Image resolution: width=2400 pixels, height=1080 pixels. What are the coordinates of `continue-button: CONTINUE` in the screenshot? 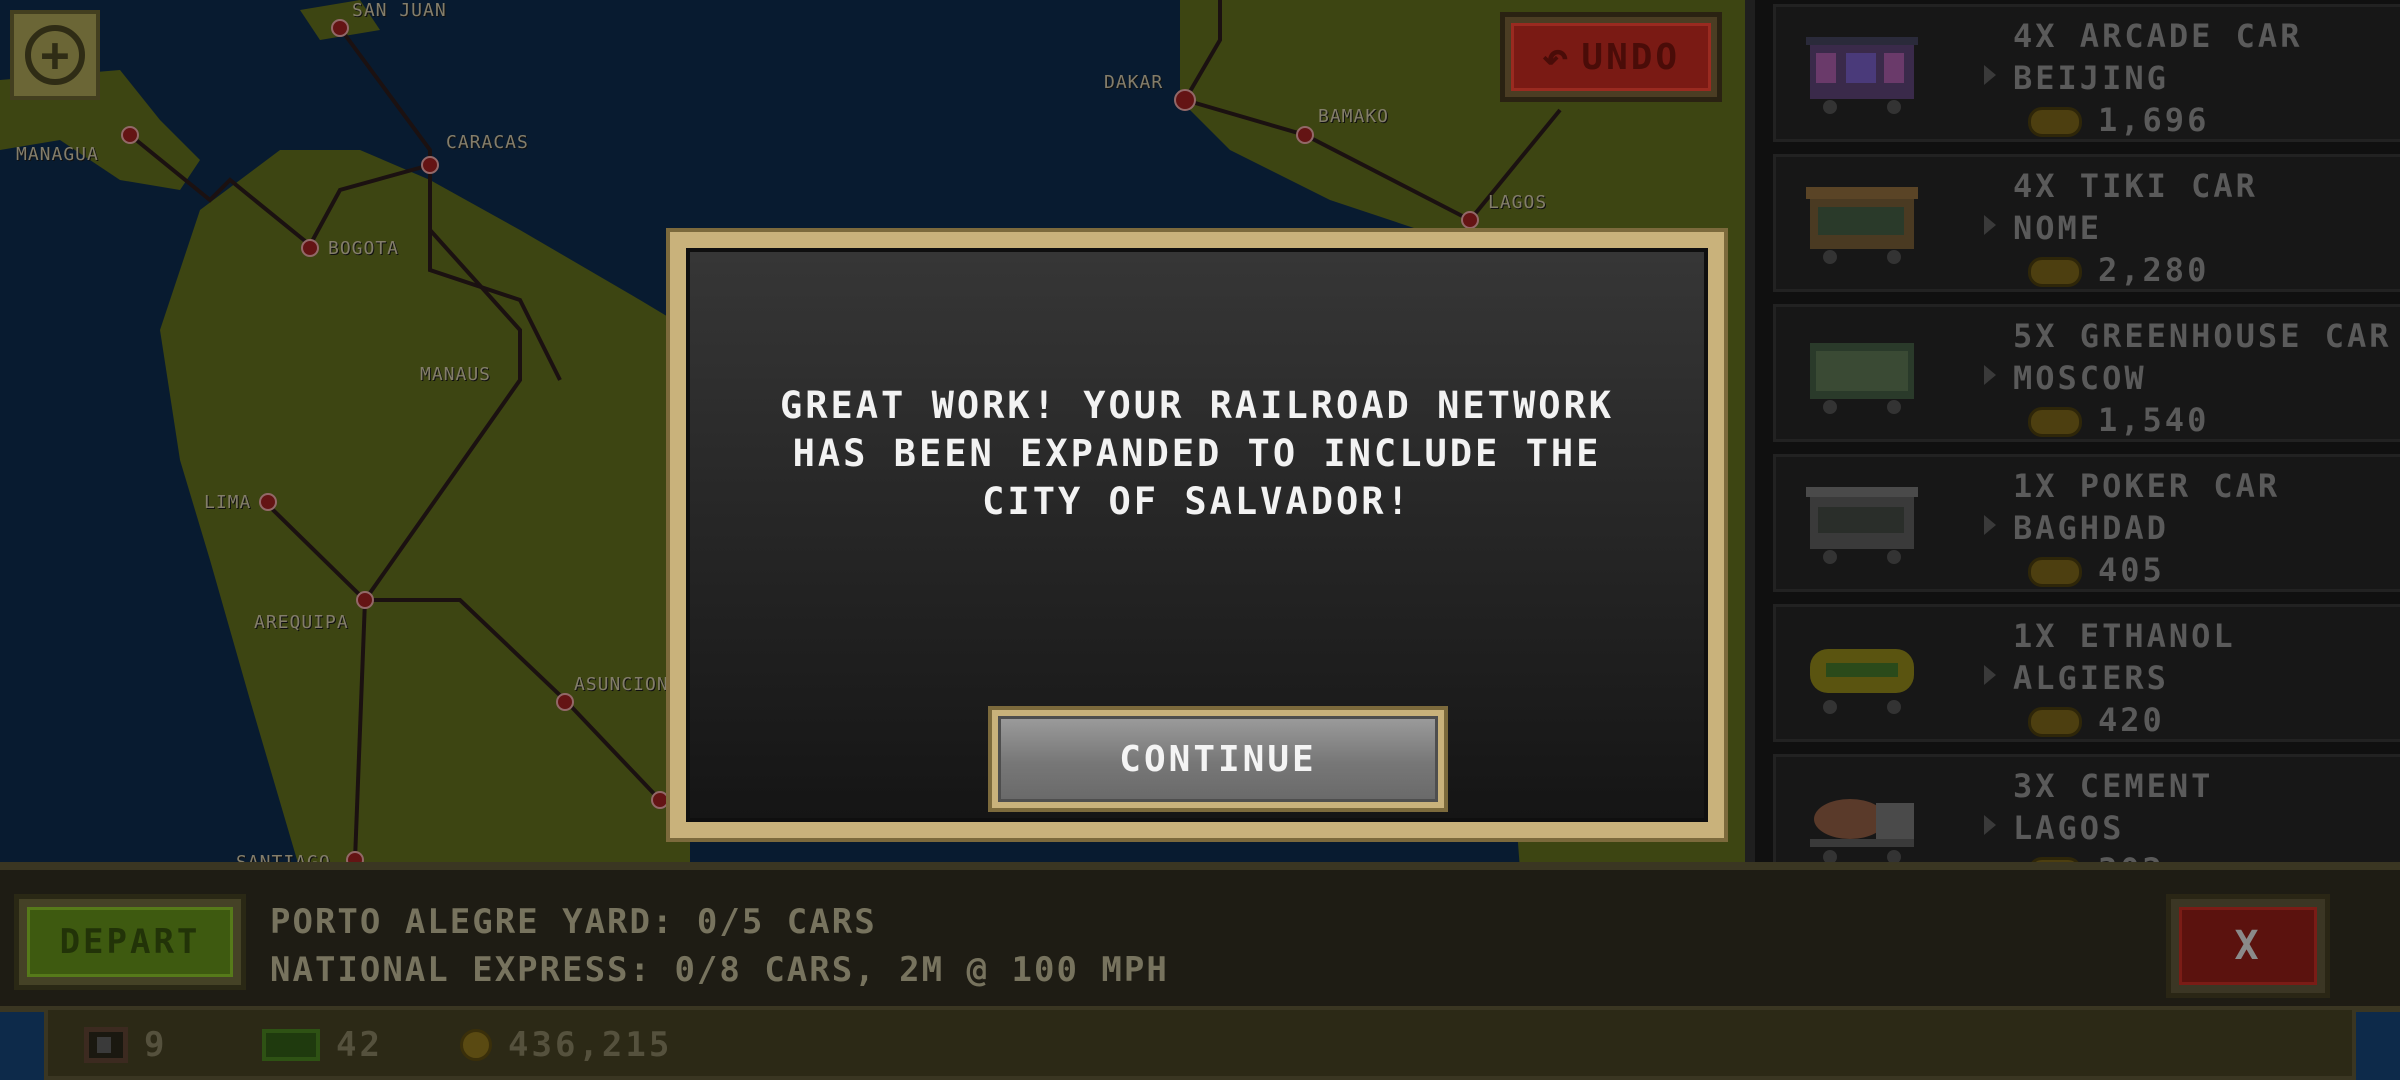 It's located at (1218, 759).